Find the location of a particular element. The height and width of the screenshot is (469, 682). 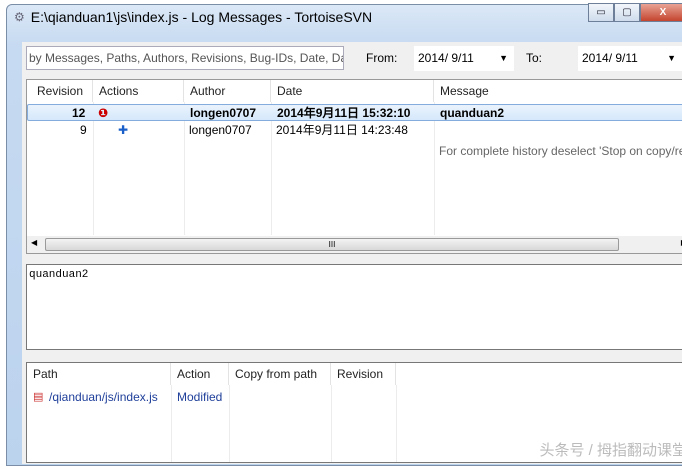

date: 2014年9月11日 14:23:48 is located at coordinates (342, 130).